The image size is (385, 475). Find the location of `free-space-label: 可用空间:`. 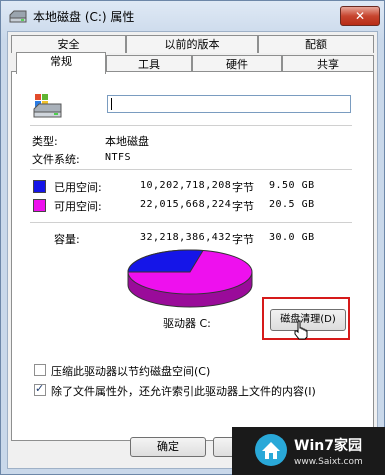

free-space-label: 可用空间: is located at coordinates (78, 206).